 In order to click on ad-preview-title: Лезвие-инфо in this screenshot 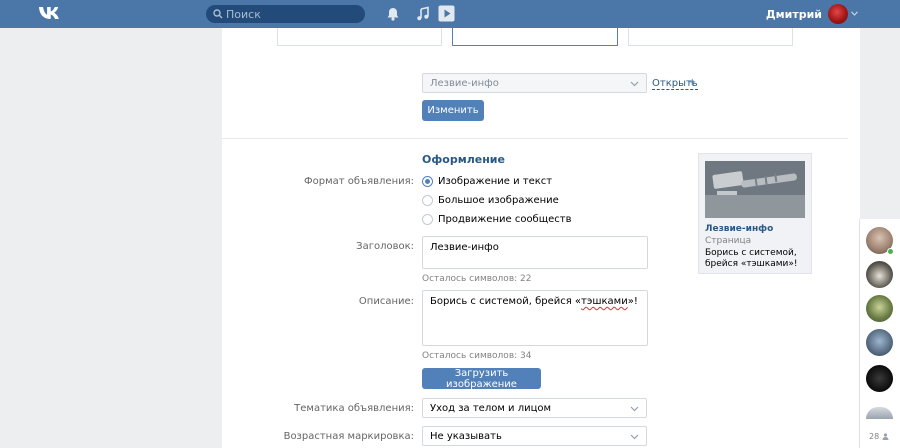, I will do `click(739, 229)`.